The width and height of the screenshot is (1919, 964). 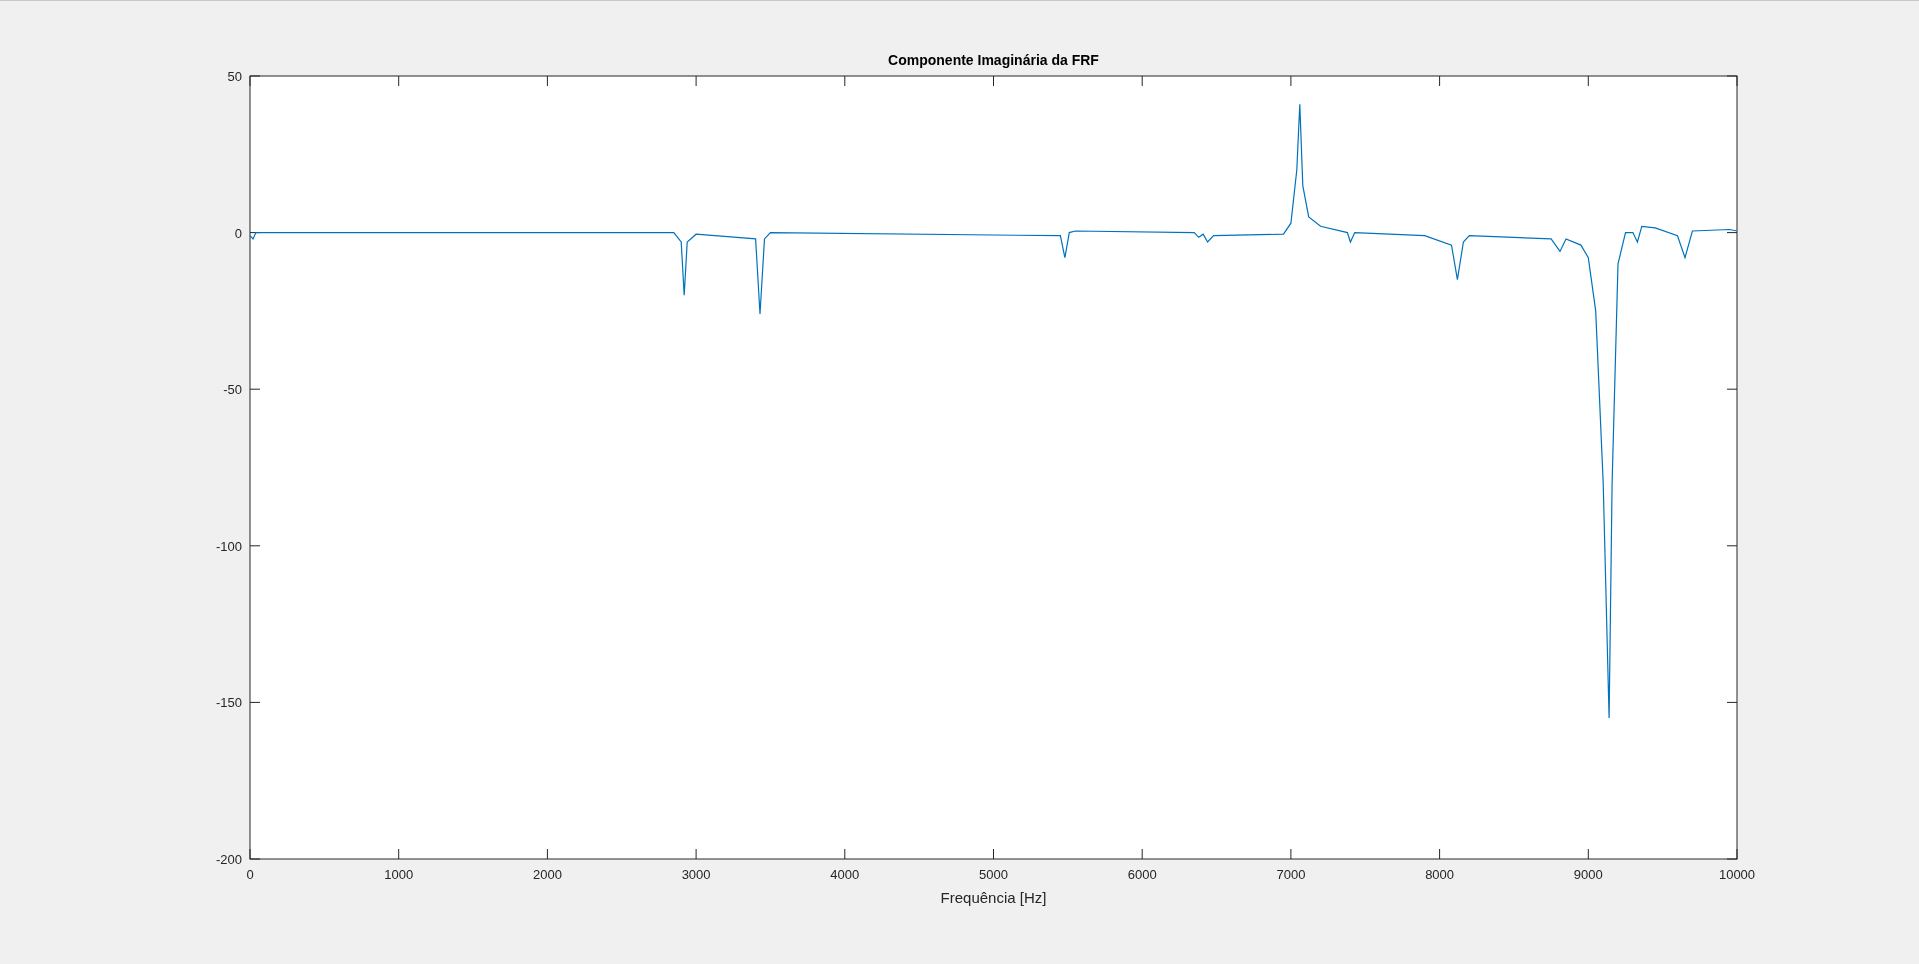 I want to click on x-tick-label: 8000, so click(x=1440, y=874).